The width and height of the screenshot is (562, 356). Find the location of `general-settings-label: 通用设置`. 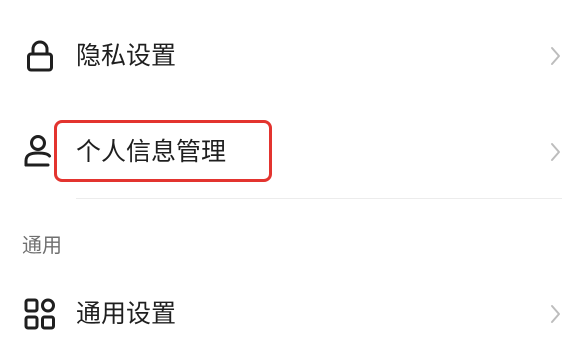

general-settings-label: 通用设置 is located at coordinates (126, 313).